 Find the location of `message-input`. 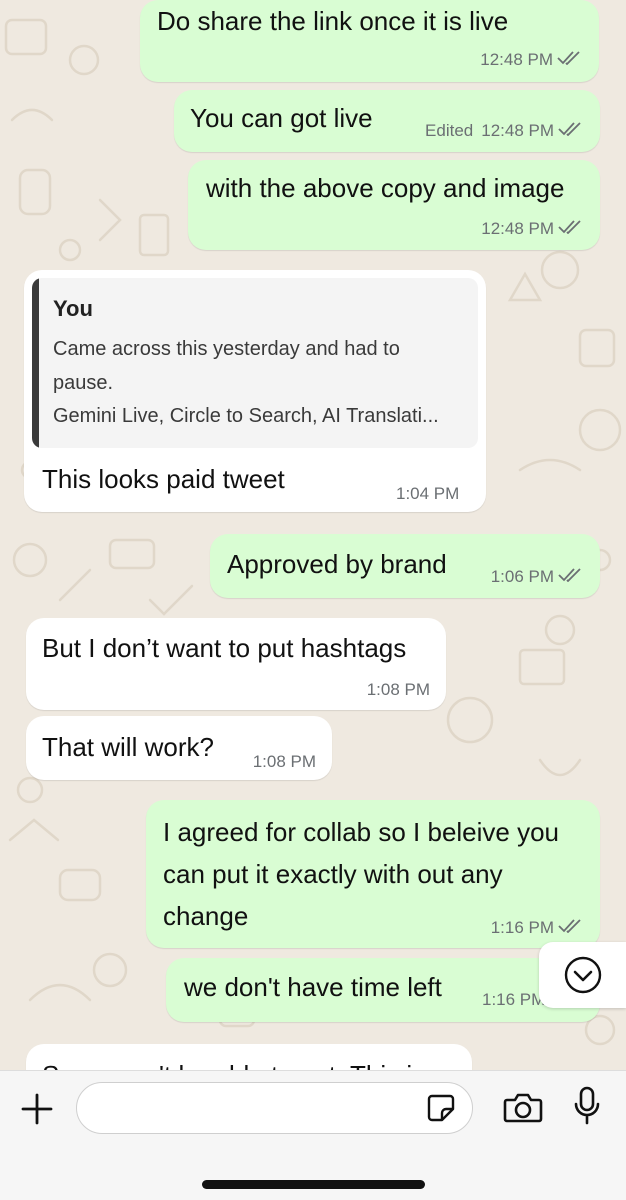

message-input is located at coordinates (274, 1108).